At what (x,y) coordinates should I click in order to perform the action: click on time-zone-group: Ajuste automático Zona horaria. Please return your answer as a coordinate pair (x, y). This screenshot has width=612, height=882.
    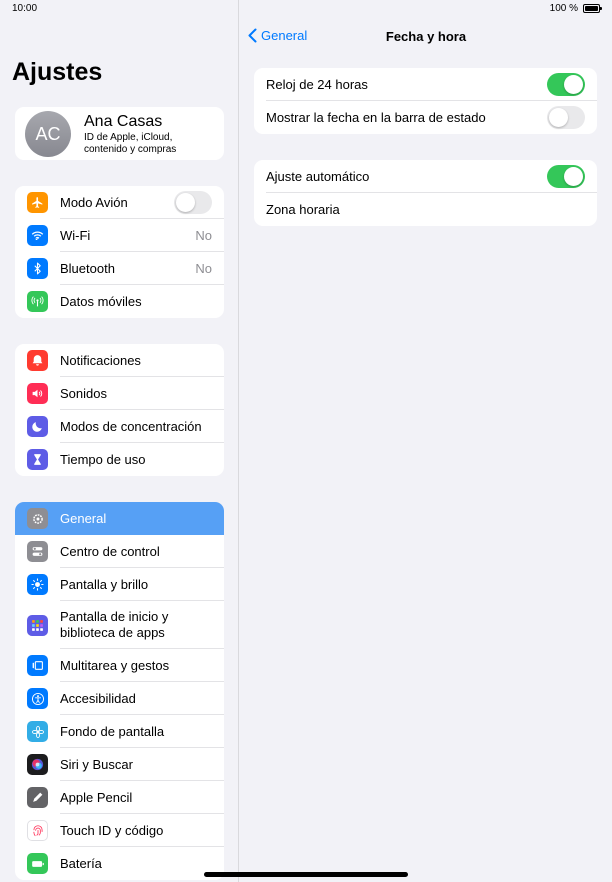
    Looking at the image, I should click on (425, 193).